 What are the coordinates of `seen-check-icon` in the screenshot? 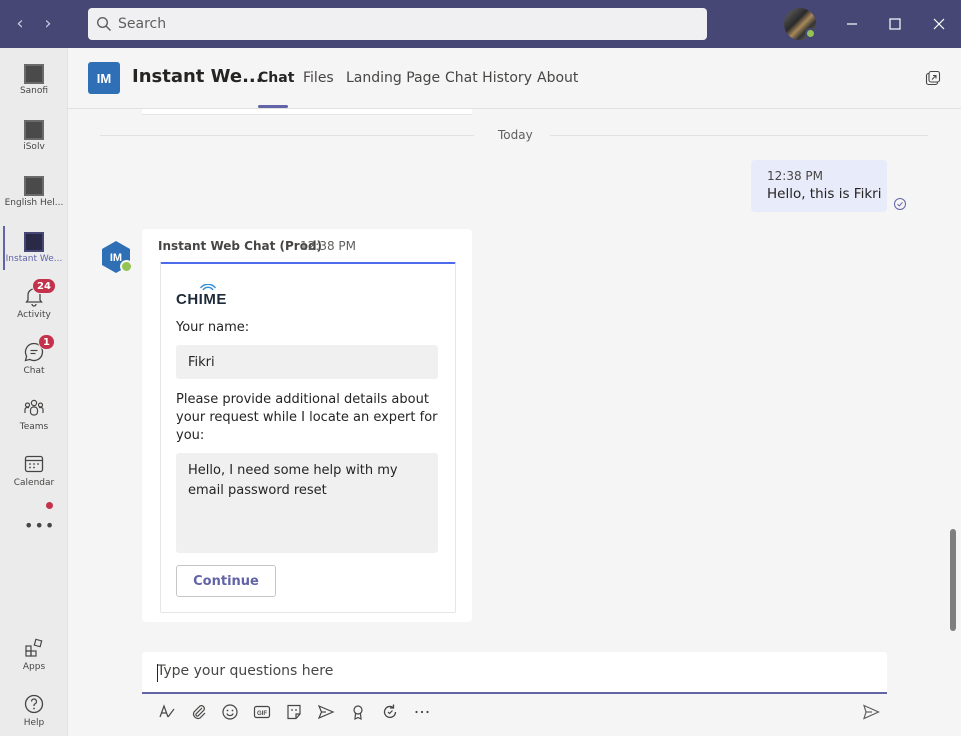 It's located at (900, 204).